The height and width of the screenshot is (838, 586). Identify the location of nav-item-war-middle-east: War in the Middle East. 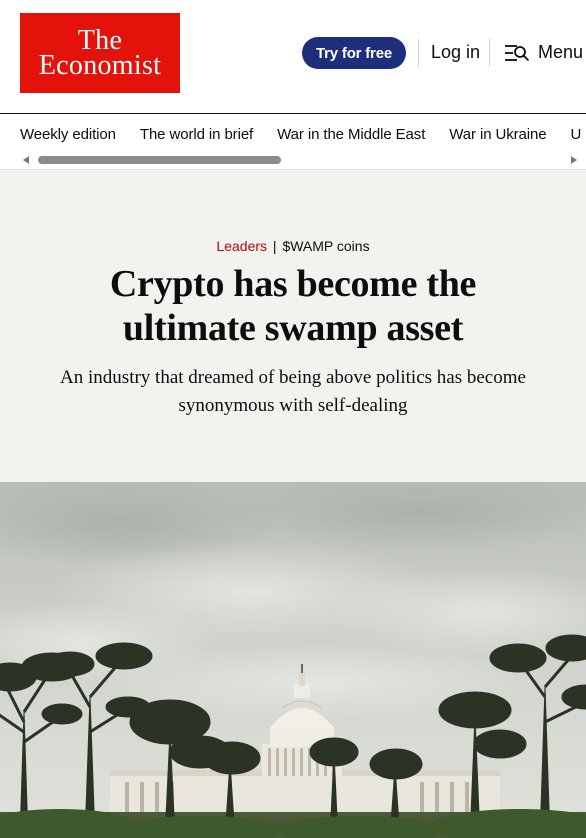
(351, 134).